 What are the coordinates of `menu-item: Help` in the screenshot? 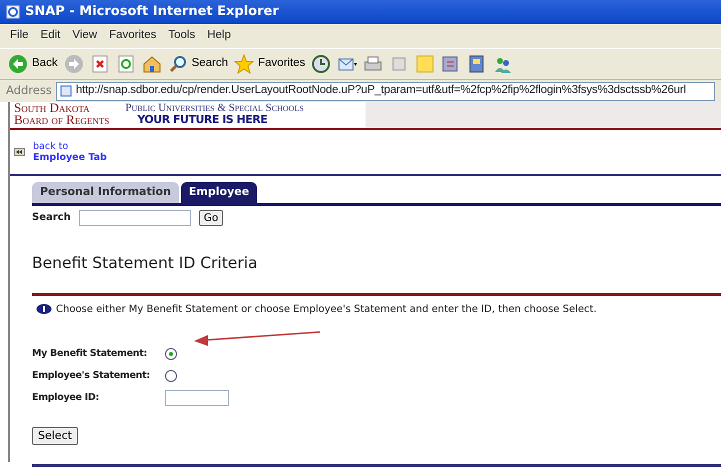 It's located at (219, 36).